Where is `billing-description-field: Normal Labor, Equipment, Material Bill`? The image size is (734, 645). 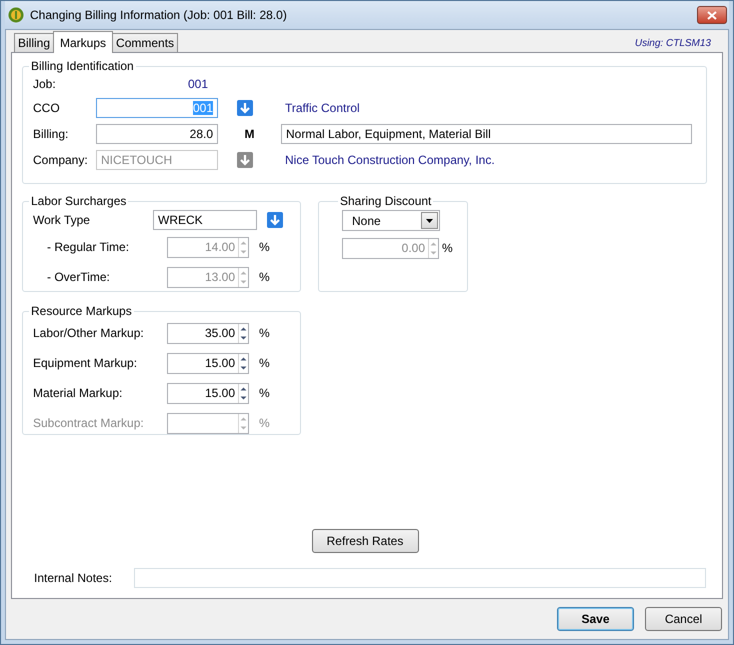
billing-description-field: Normal Labor, Equipment, Material Bill is located at coordinates (486, 134).